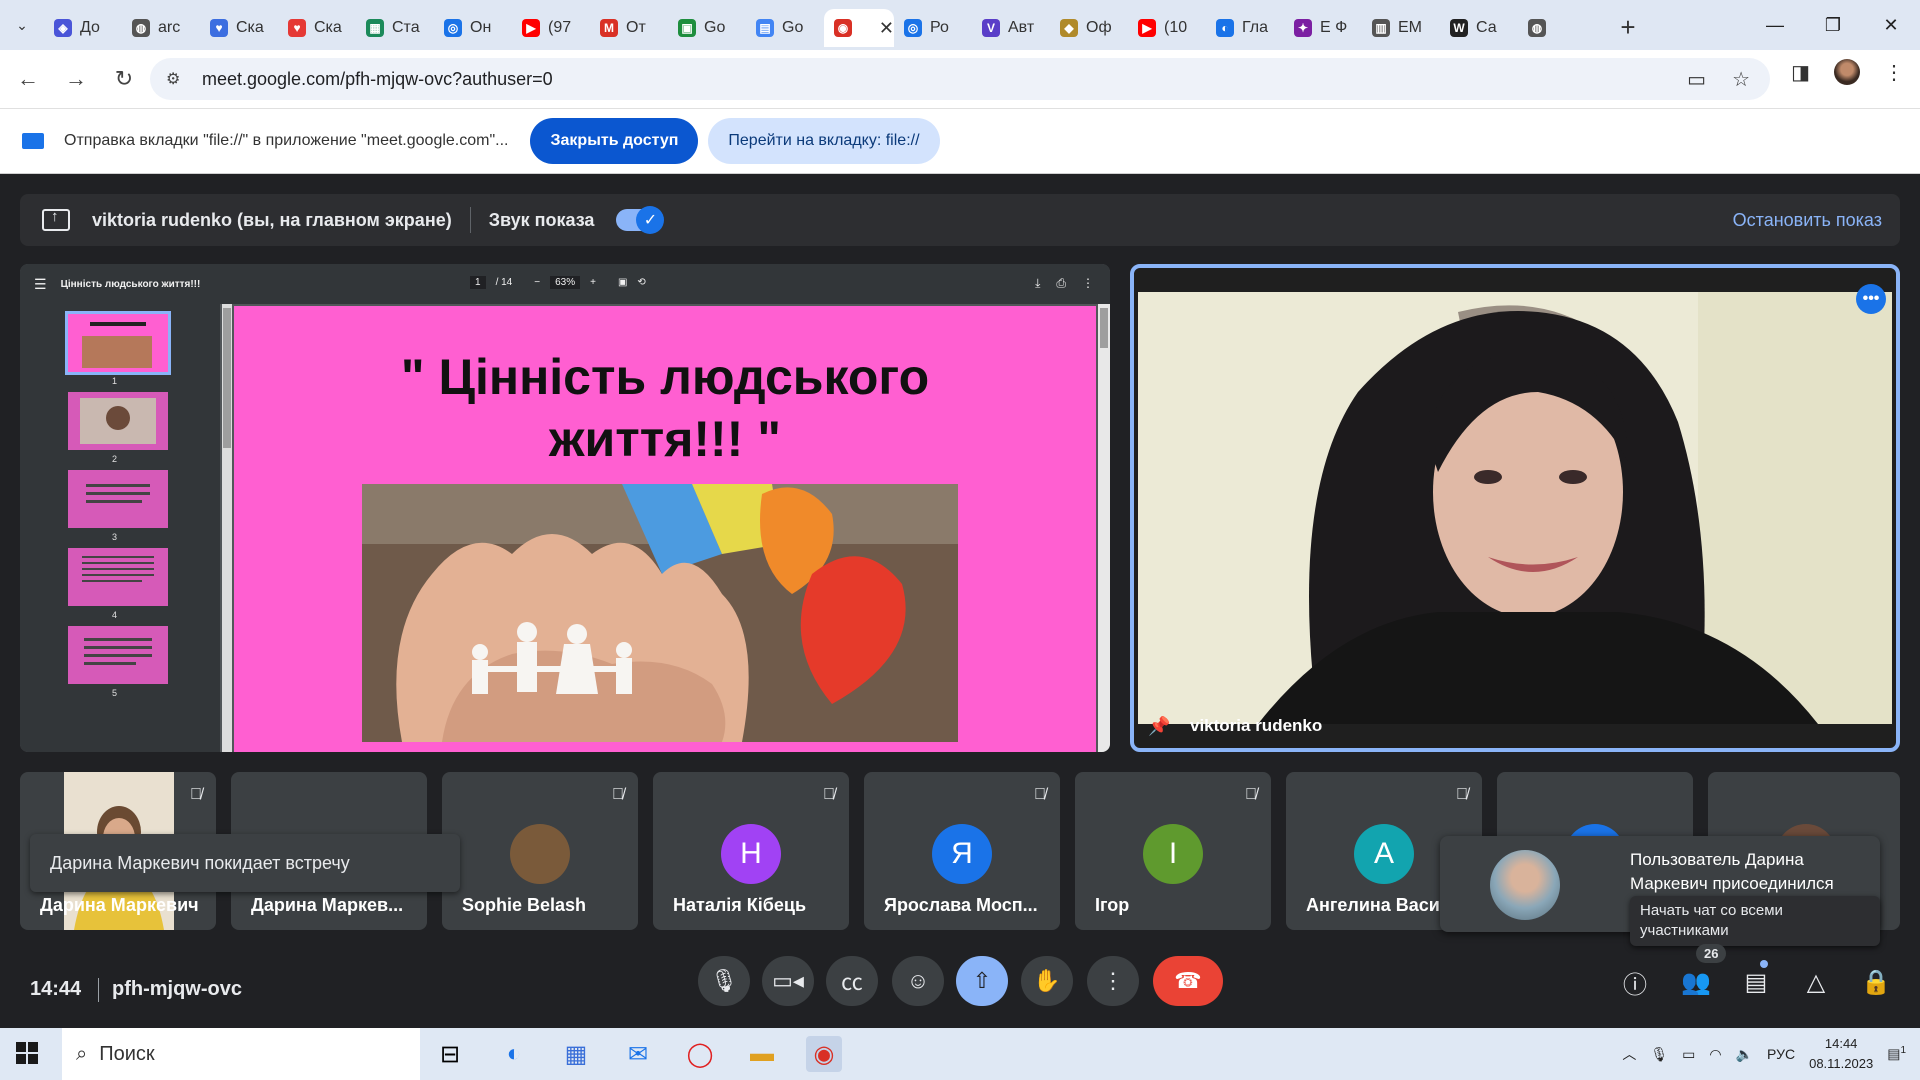 The height and width of the screenshot is (1080, 1920). Describe the element at coordinates (115, 537) in the screenshot. I see `thumbnail-label: 3` at that location.